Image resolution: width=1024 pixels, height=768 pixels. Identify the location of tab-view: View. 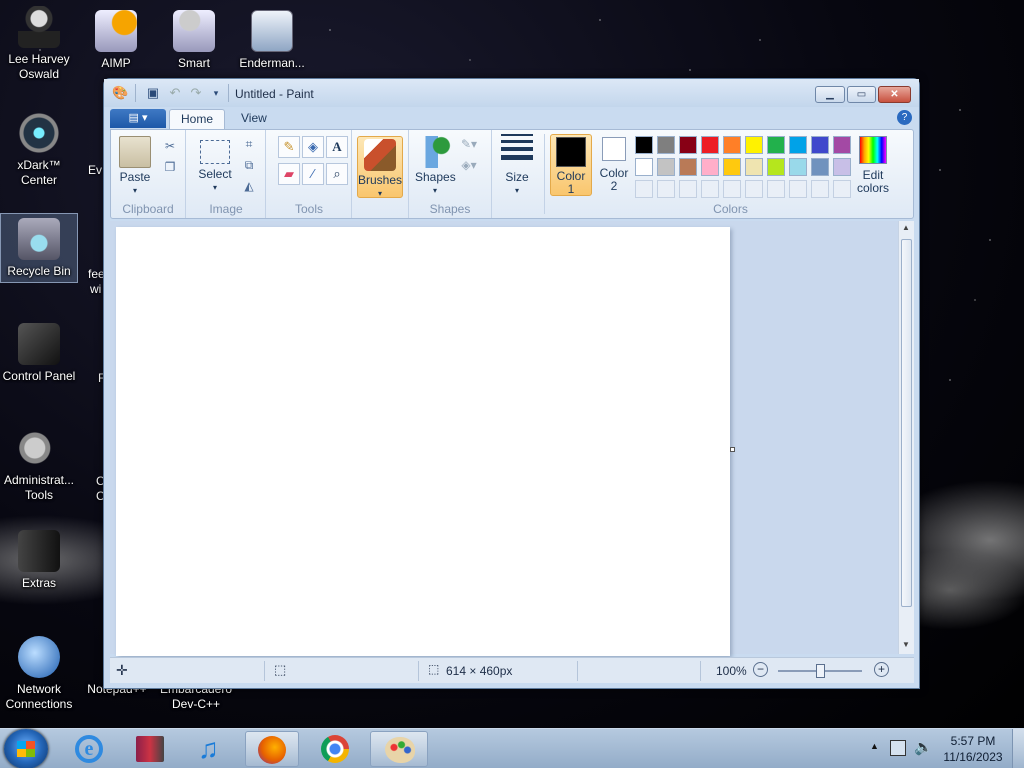
(254, 119).